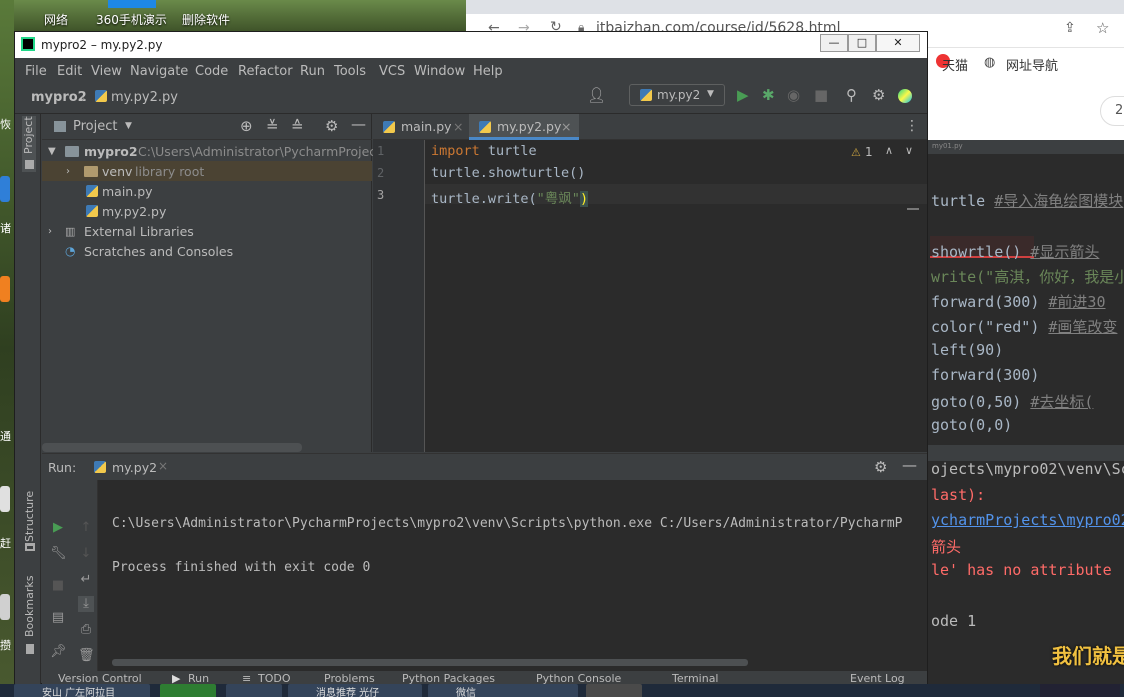 This screenshot has width=1124, height=697. Describe the element at coordinates (484, 151) in the screenshot. I see `code-line: import turtle` at that location.